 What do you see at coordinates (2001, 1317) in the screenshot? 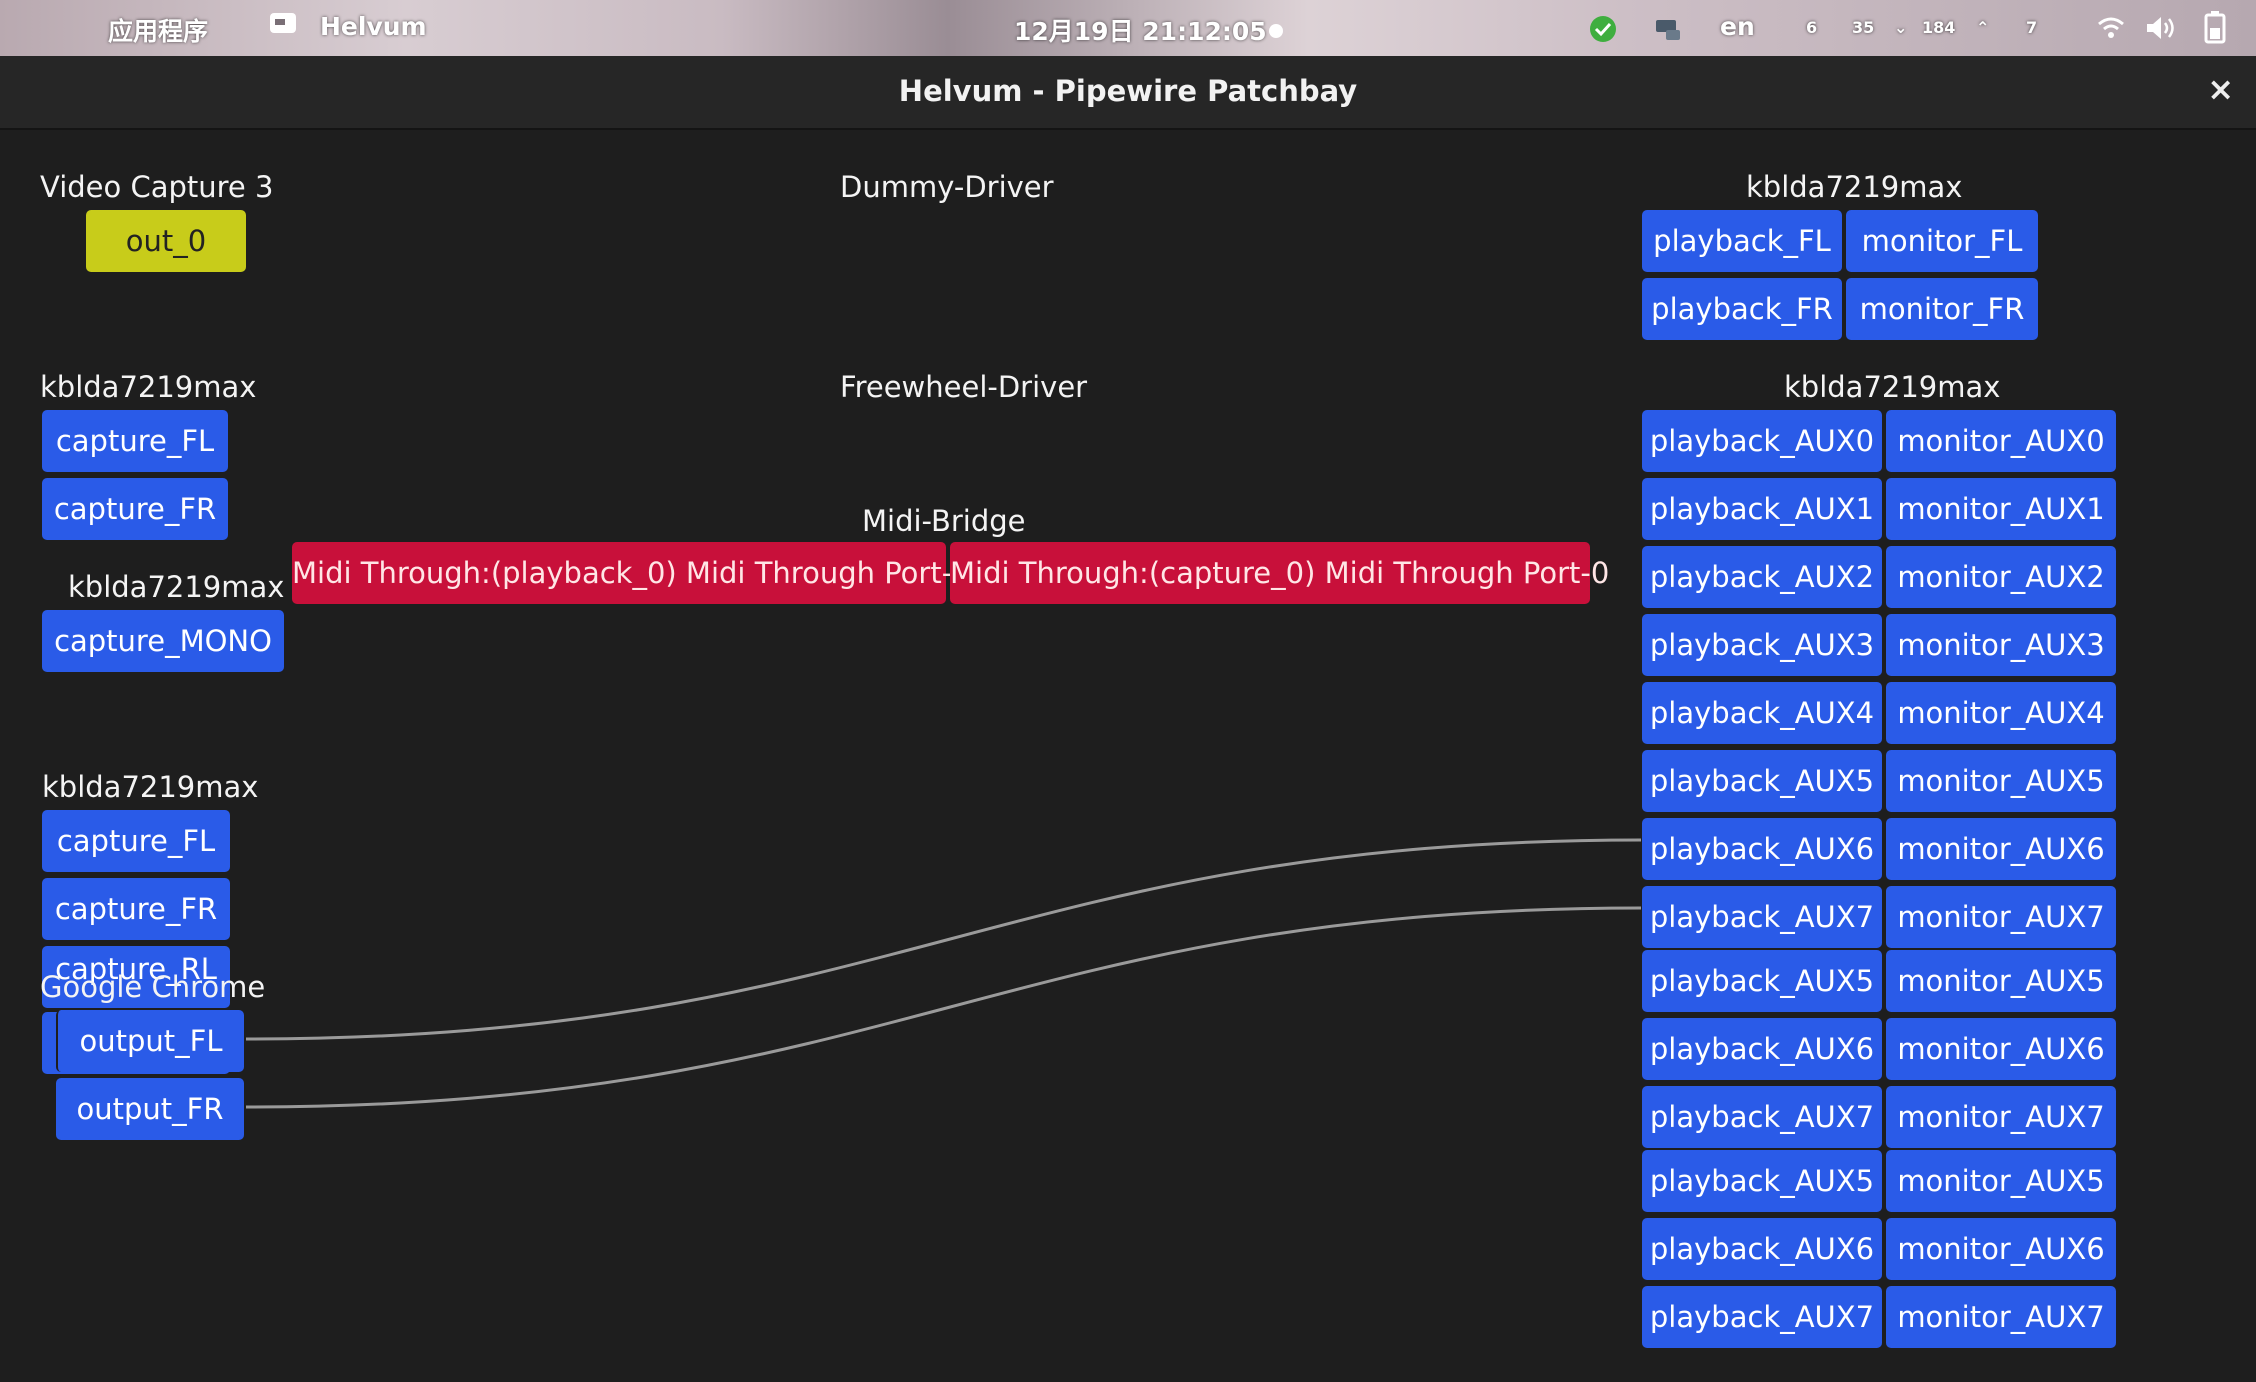
I see `port-monitor-aux-13: monitor_AUX7` at bounding box center [2001, 1317].